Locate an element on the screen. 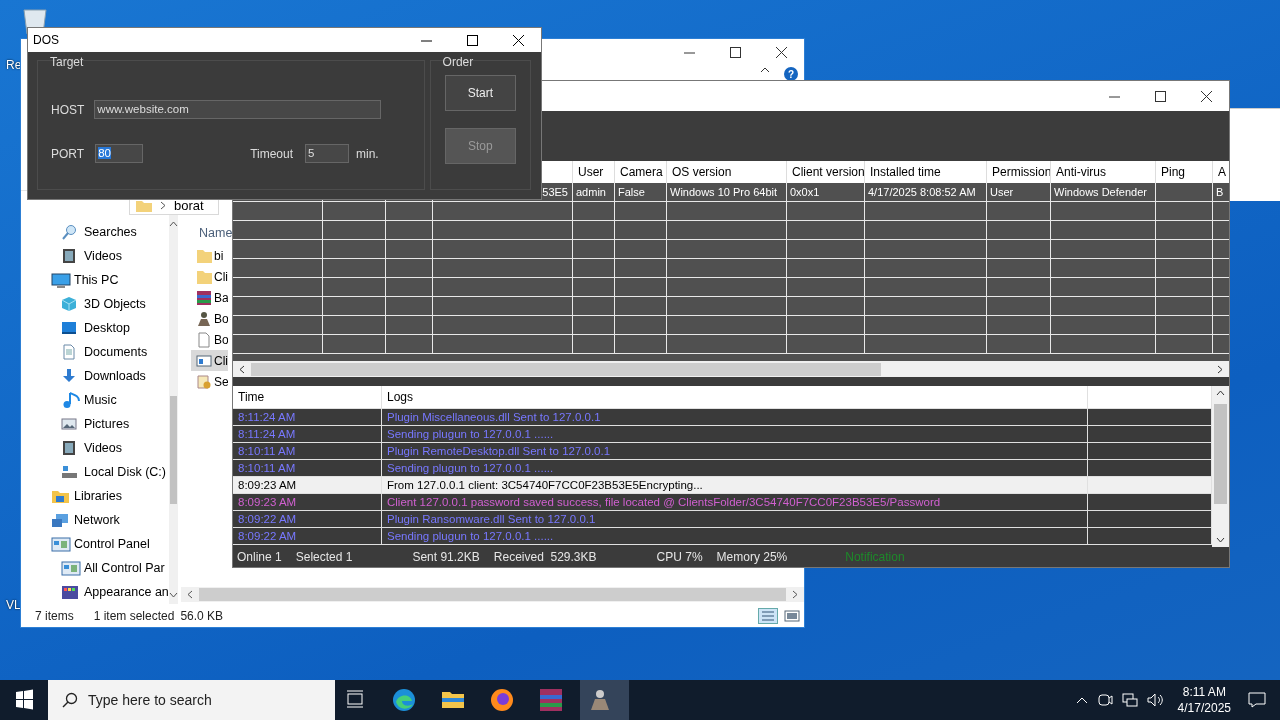  timeout-field: 5 is located at coordinates (327, 153).